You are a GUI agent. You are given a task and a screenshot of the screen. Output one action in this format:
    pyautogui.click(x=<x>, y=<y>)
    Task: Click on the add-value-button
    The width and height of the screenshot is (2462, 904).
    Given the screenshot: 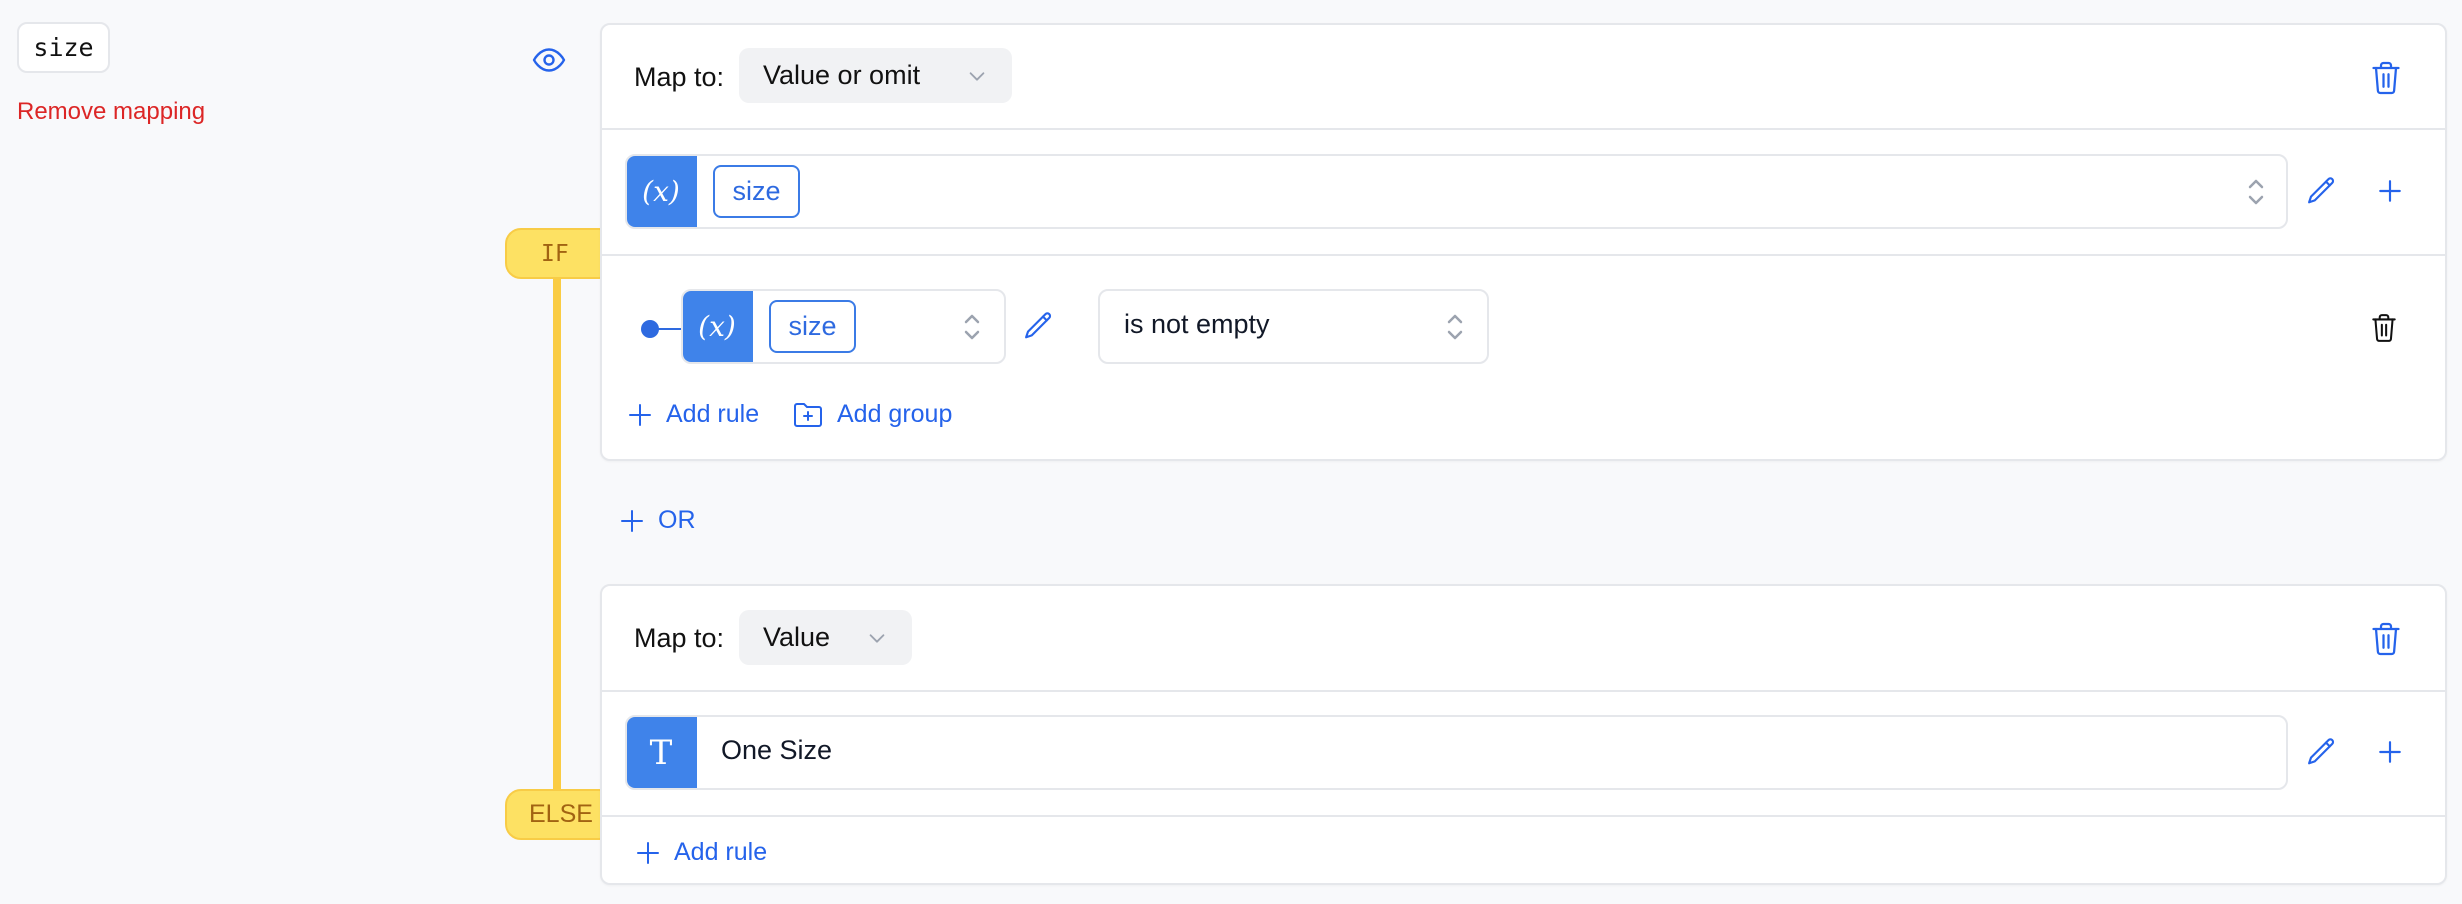 What is the action you would take?
    pyautogui.click(x=2390, y=752)
    